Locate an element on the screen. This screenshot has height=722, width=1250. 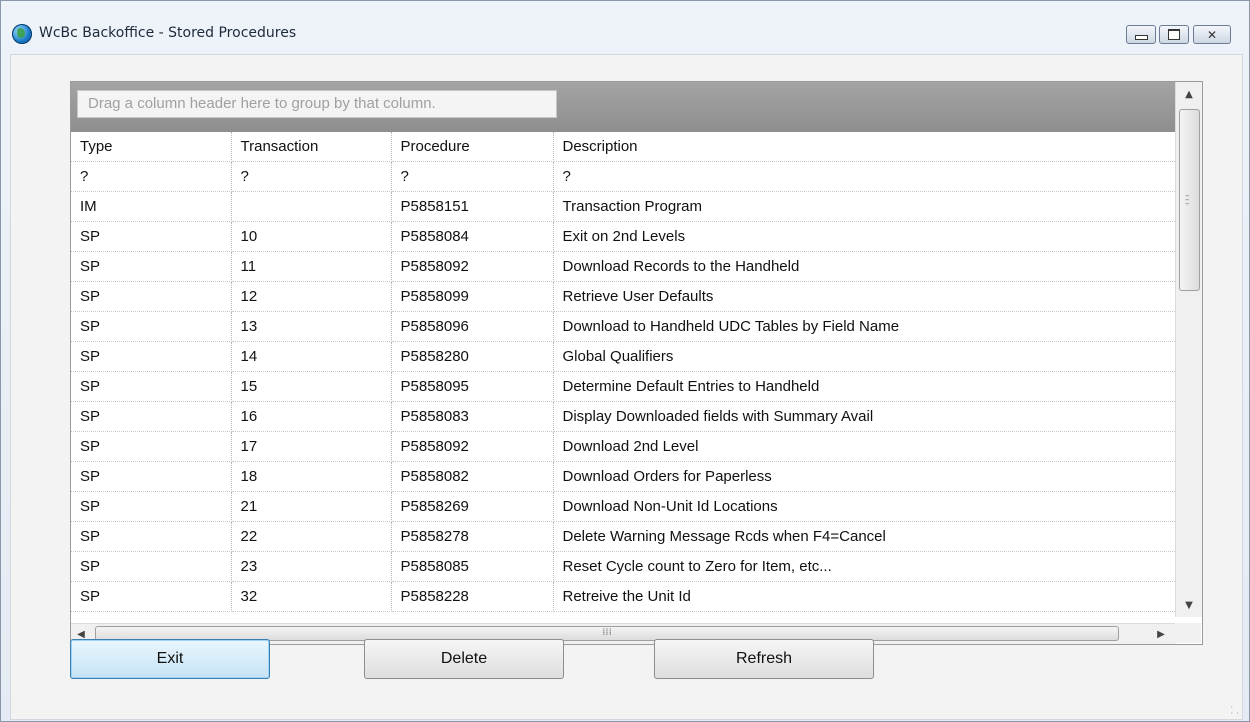
cell-transaction: 21 is located at coordinates (311, 506).